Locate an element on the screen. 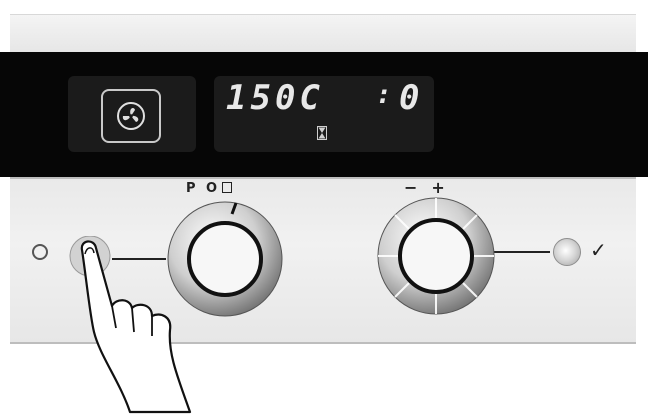  time-readout: 0 is located at coordinates (411, 98).